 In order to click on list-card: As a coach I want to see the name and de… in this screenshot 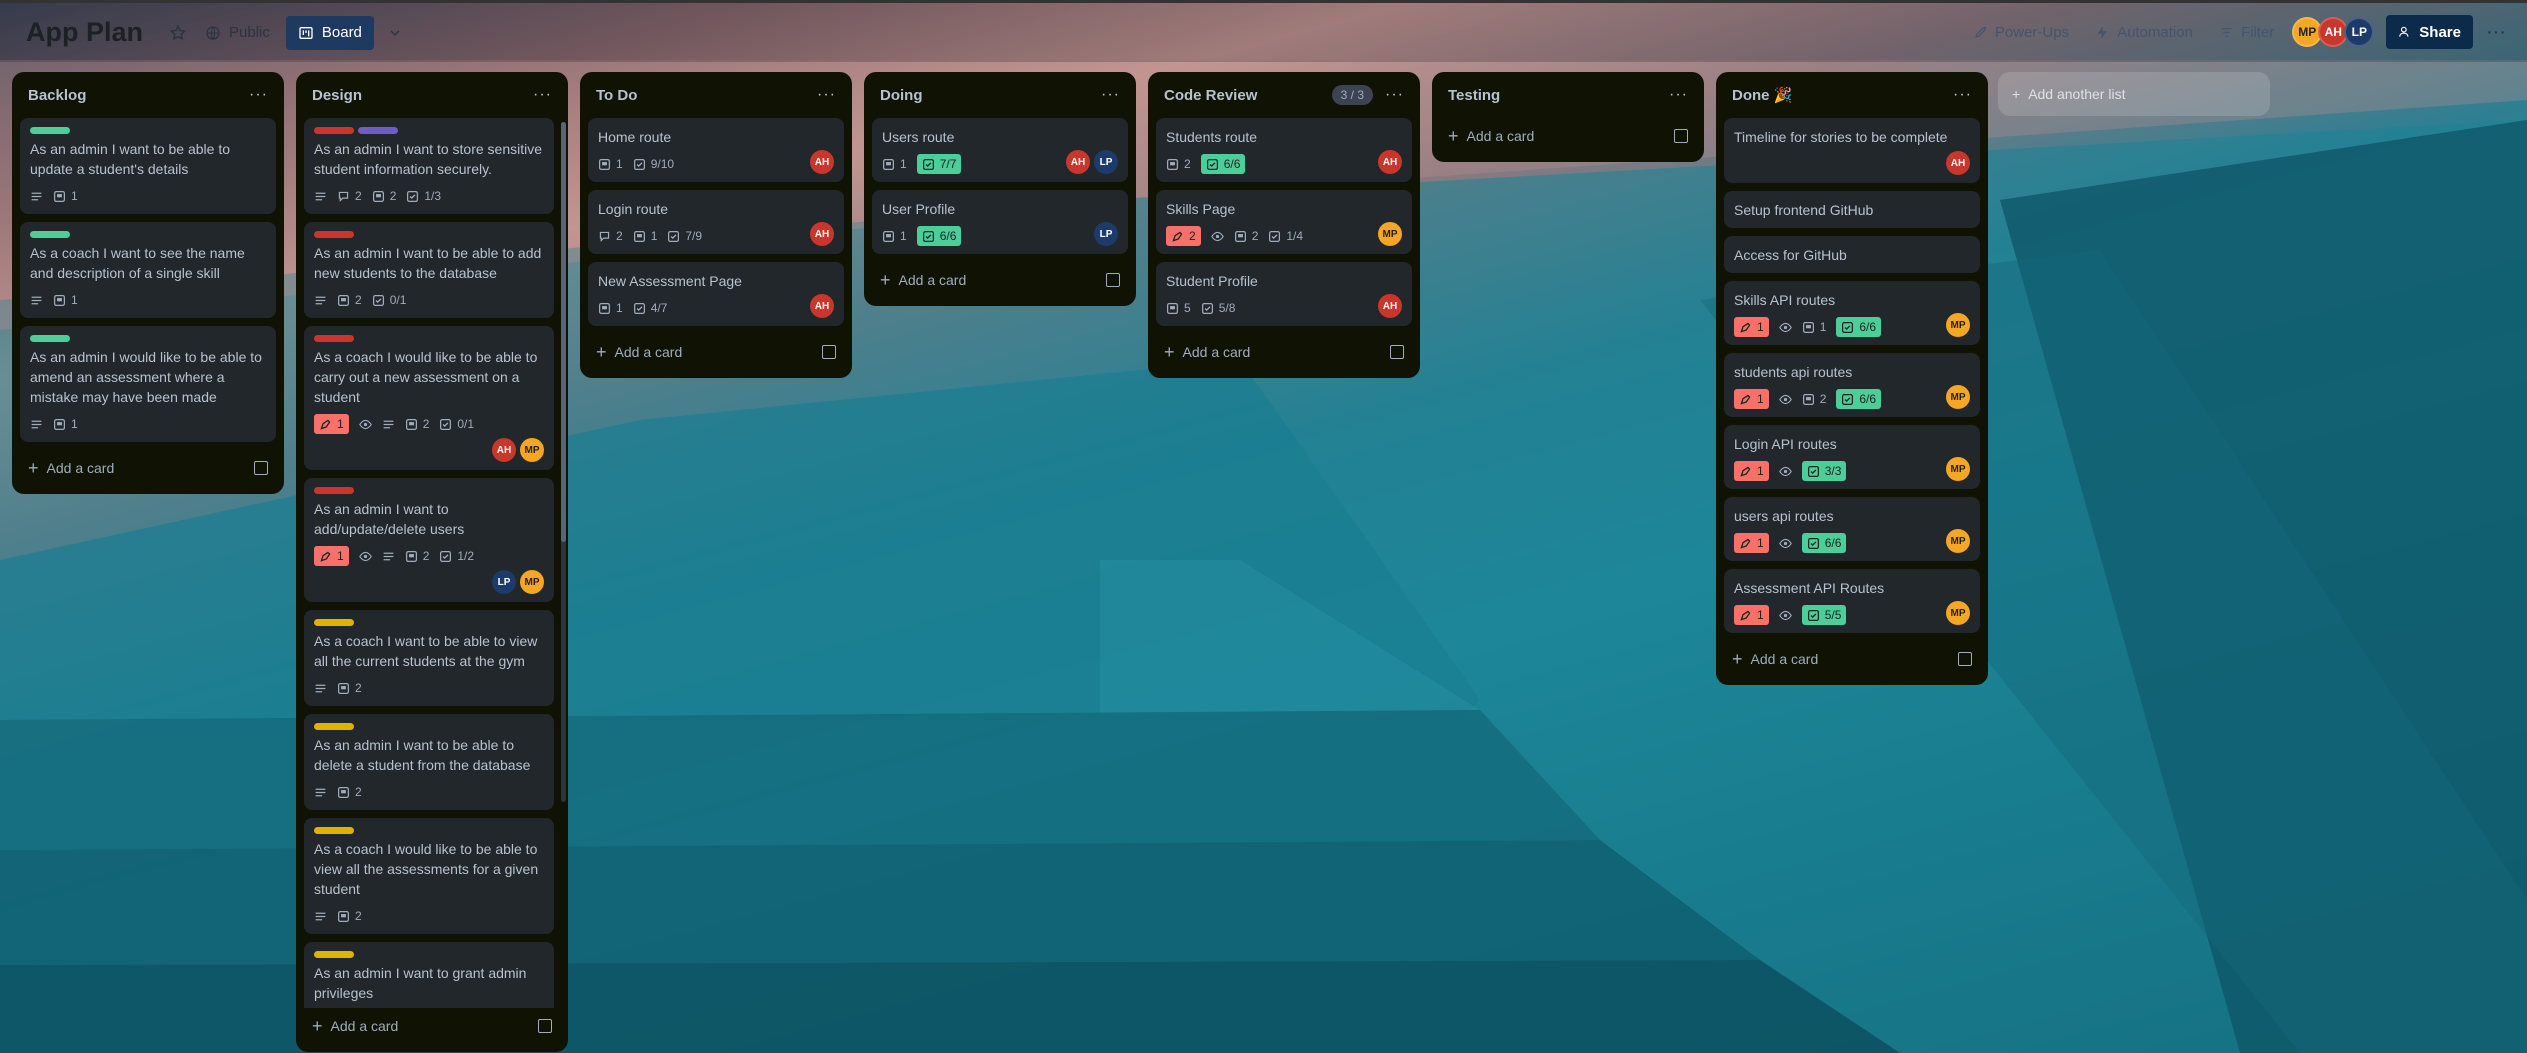, I will do `click(148, 270)`.